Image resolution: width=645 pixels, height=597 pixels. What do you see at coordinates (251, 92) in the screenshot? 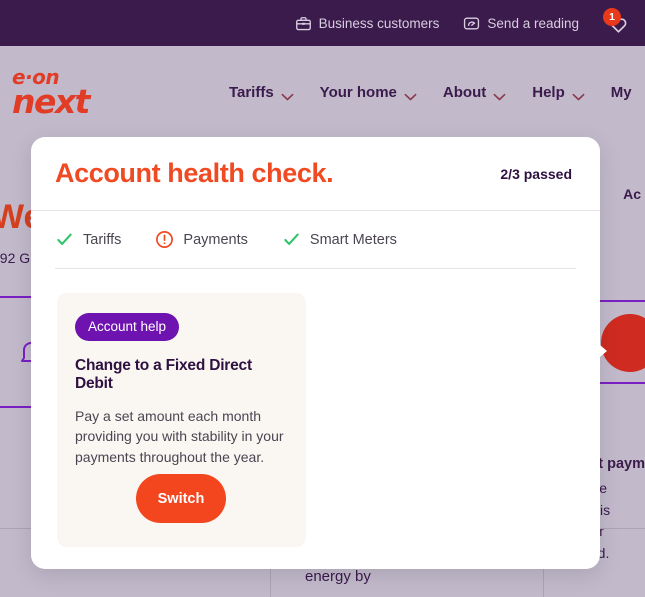
I see `nav-item-label: Tariffs` at bounding box center [251, 92].